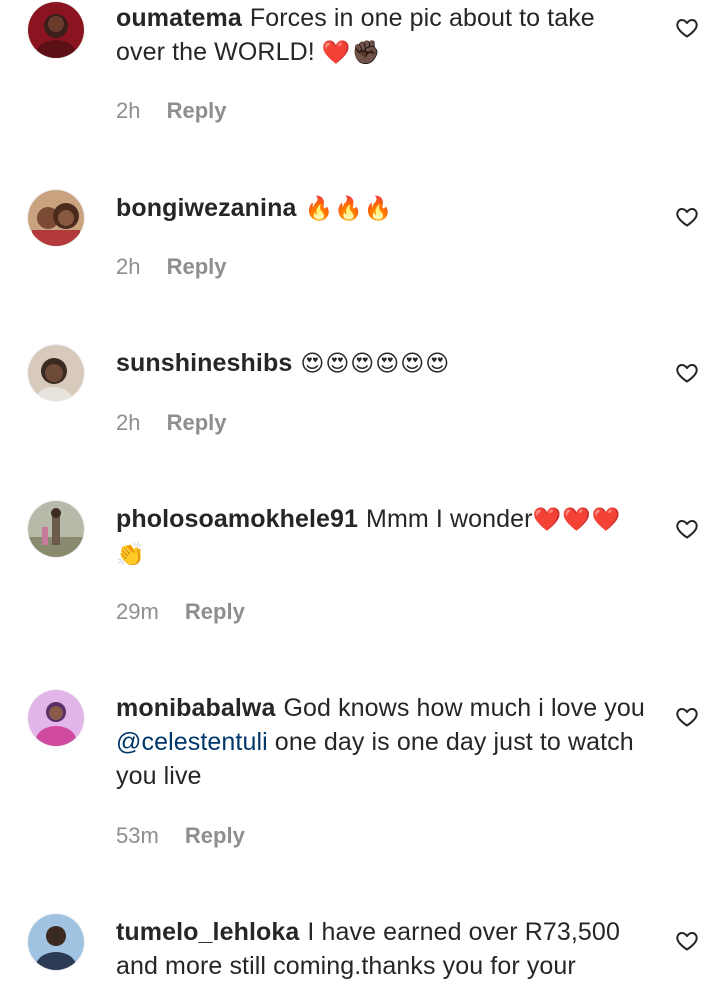 The height and width of the screenshot is (984, 720). Describe the element at coordinates (237, 519) in the screenshot. I see `comment-username: pholosoamokhele91` at that location.